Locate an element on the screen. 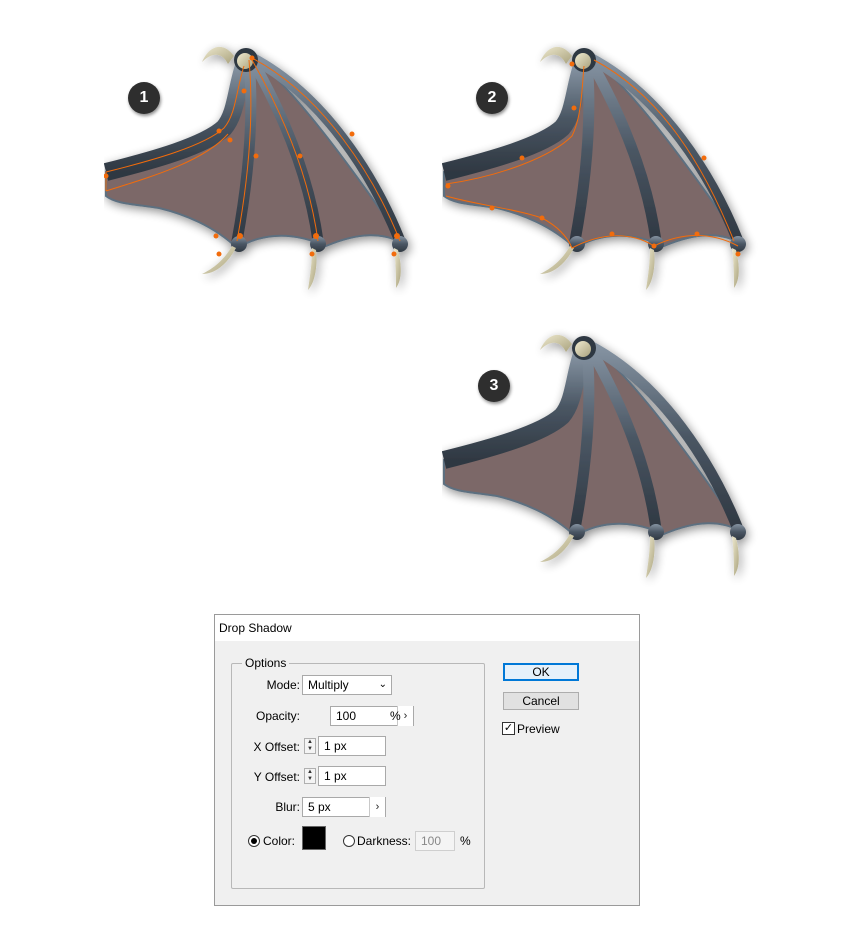  blur-label: Blur: is located at coordinates (287, 807).